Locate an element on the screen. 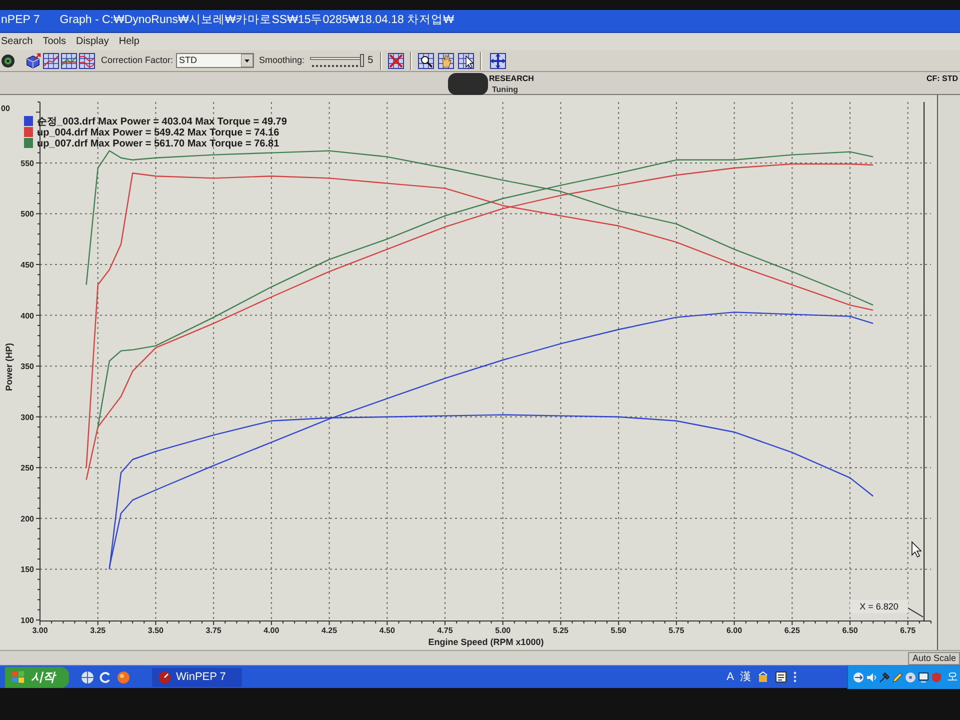  y-tick-label: 200 is located at coordinates (27, 519).